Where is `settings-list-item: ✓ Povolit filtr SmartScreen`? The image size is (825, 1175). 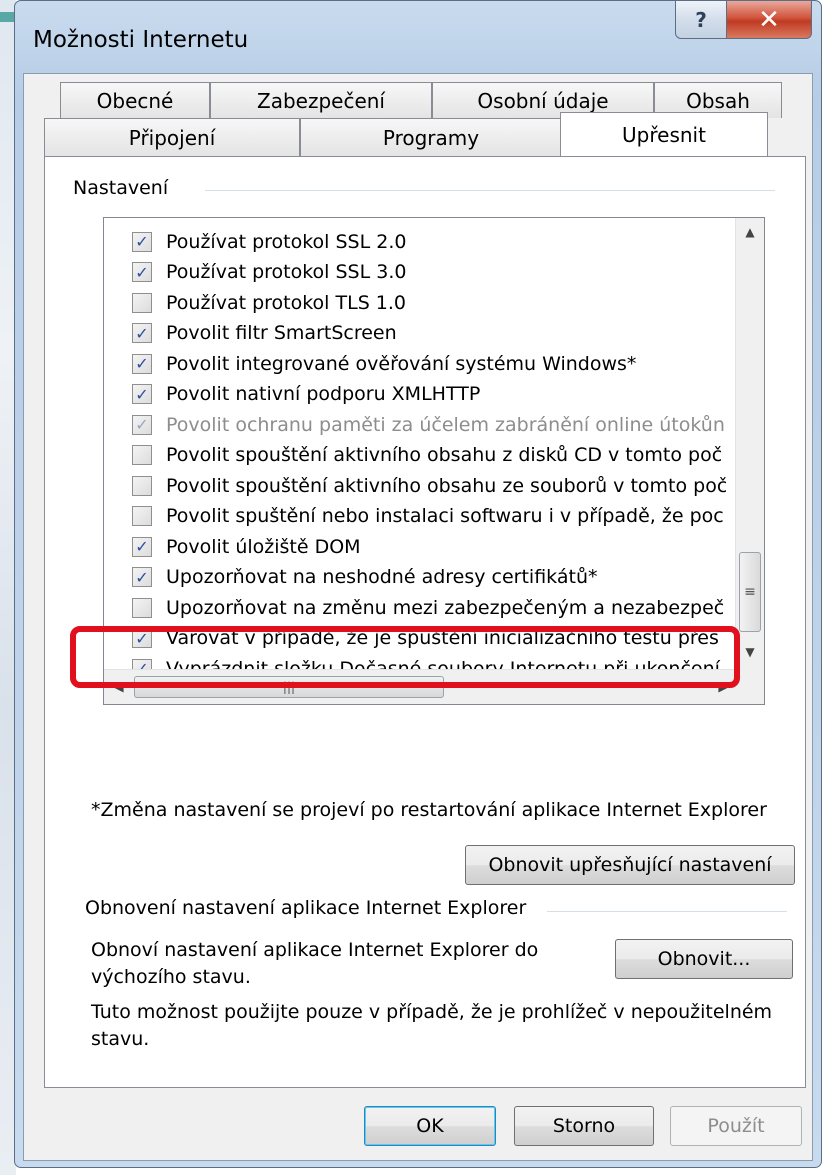
settings-list-item: ✓ Povolit filtr SmartScreen is located at coordinates (421, 333).